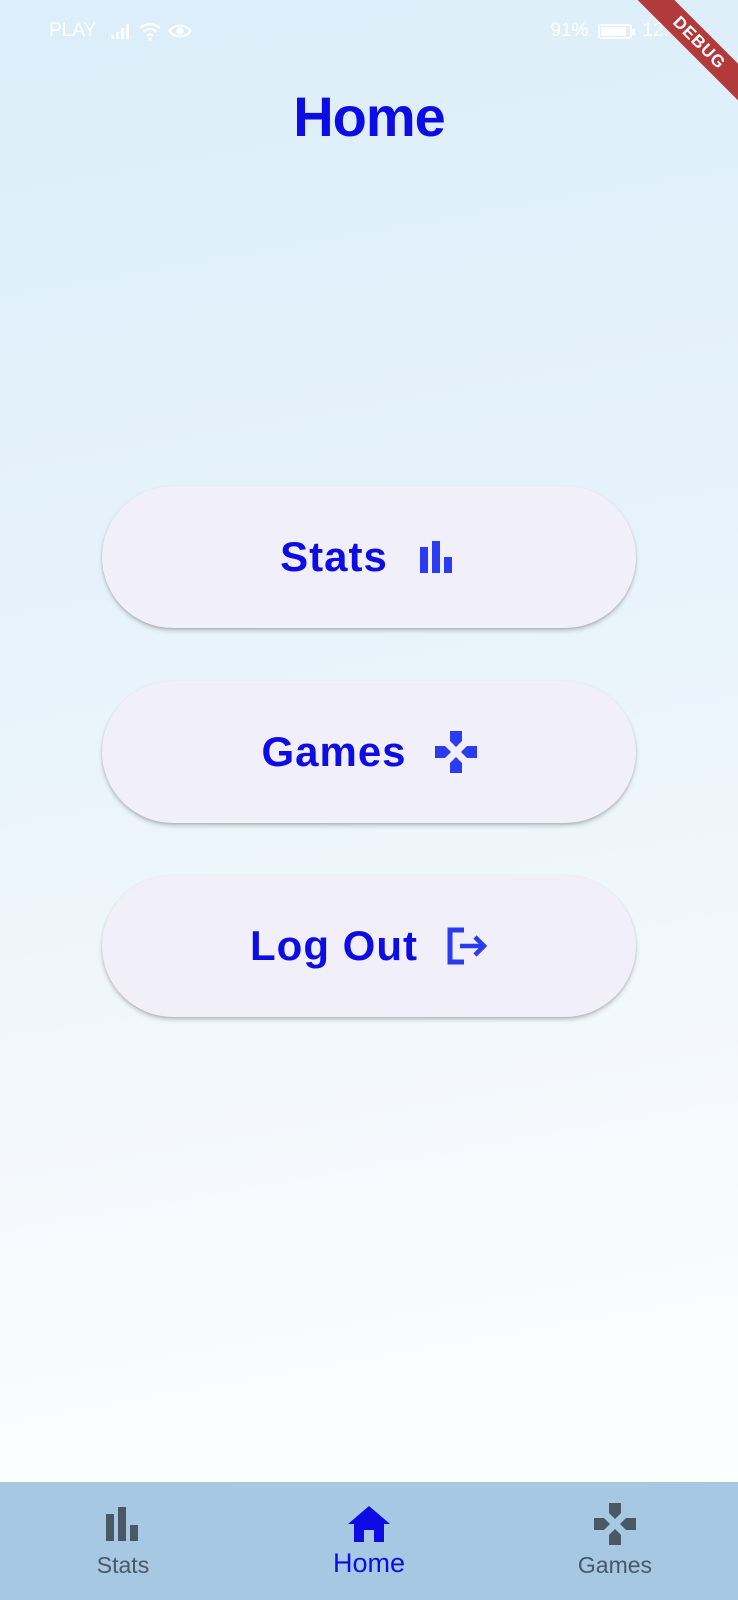  Describe the element at coordinates (615, 1565) in the screenshot. I see `nav-label-games: Games` at that location.